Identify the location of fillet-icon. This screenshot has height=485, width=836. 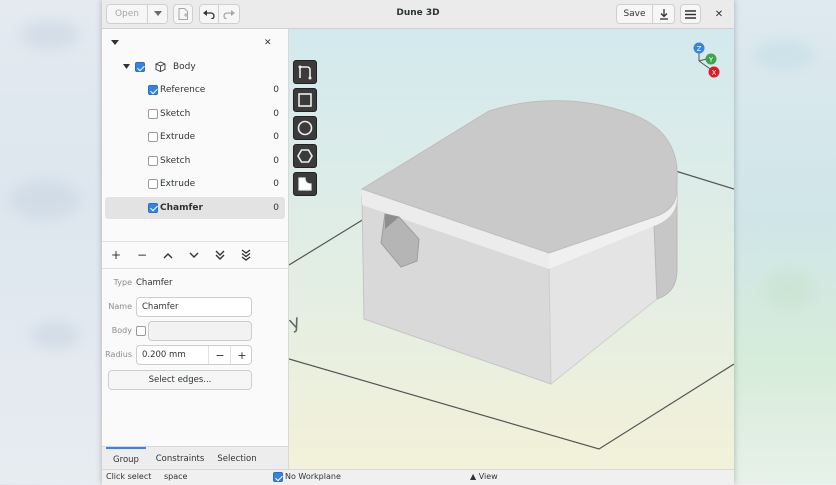
(305, 184).